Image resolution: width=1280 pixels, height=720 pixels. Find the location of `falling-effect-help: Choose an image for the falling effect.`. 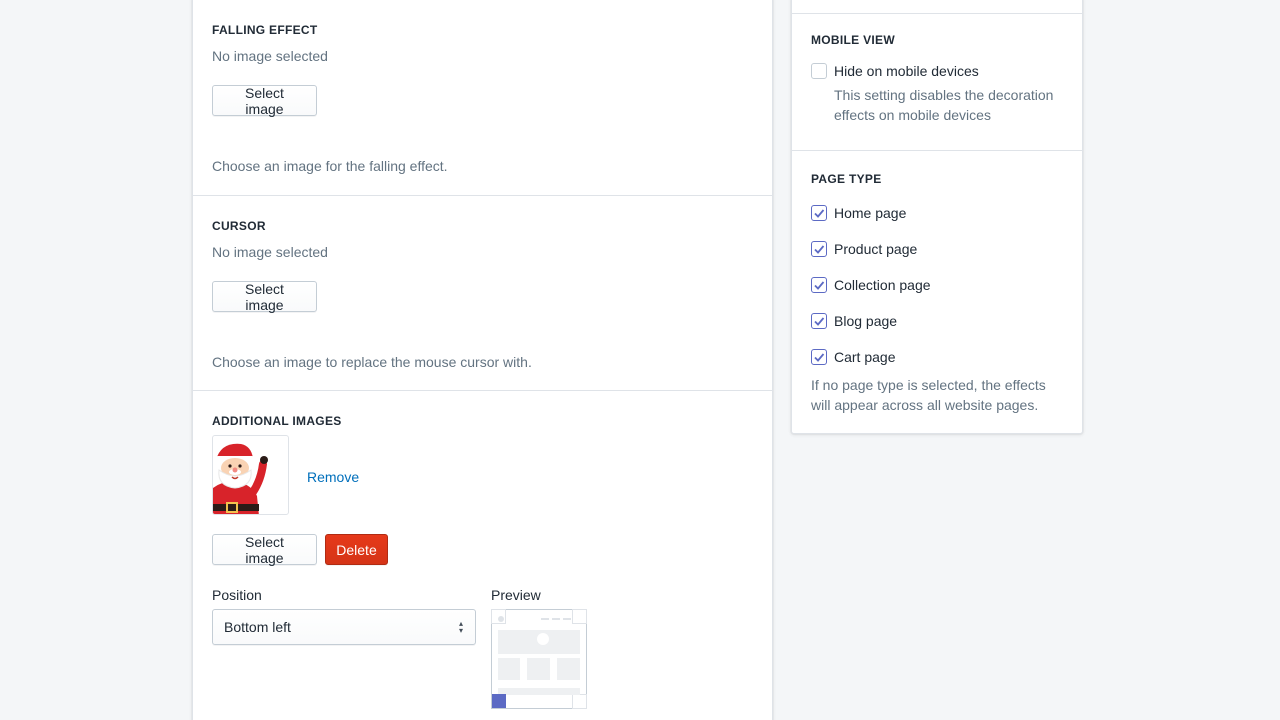

falling-effect-help: Choose an image for the falling effect. is located at coordinates (330, 166).